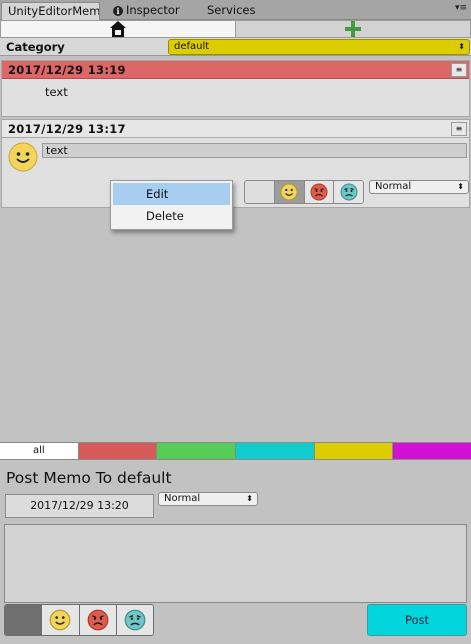 Image resolution: width=471 pixels, height=644 pixels. I want to click on filter-tab-green, so click(197, 451).